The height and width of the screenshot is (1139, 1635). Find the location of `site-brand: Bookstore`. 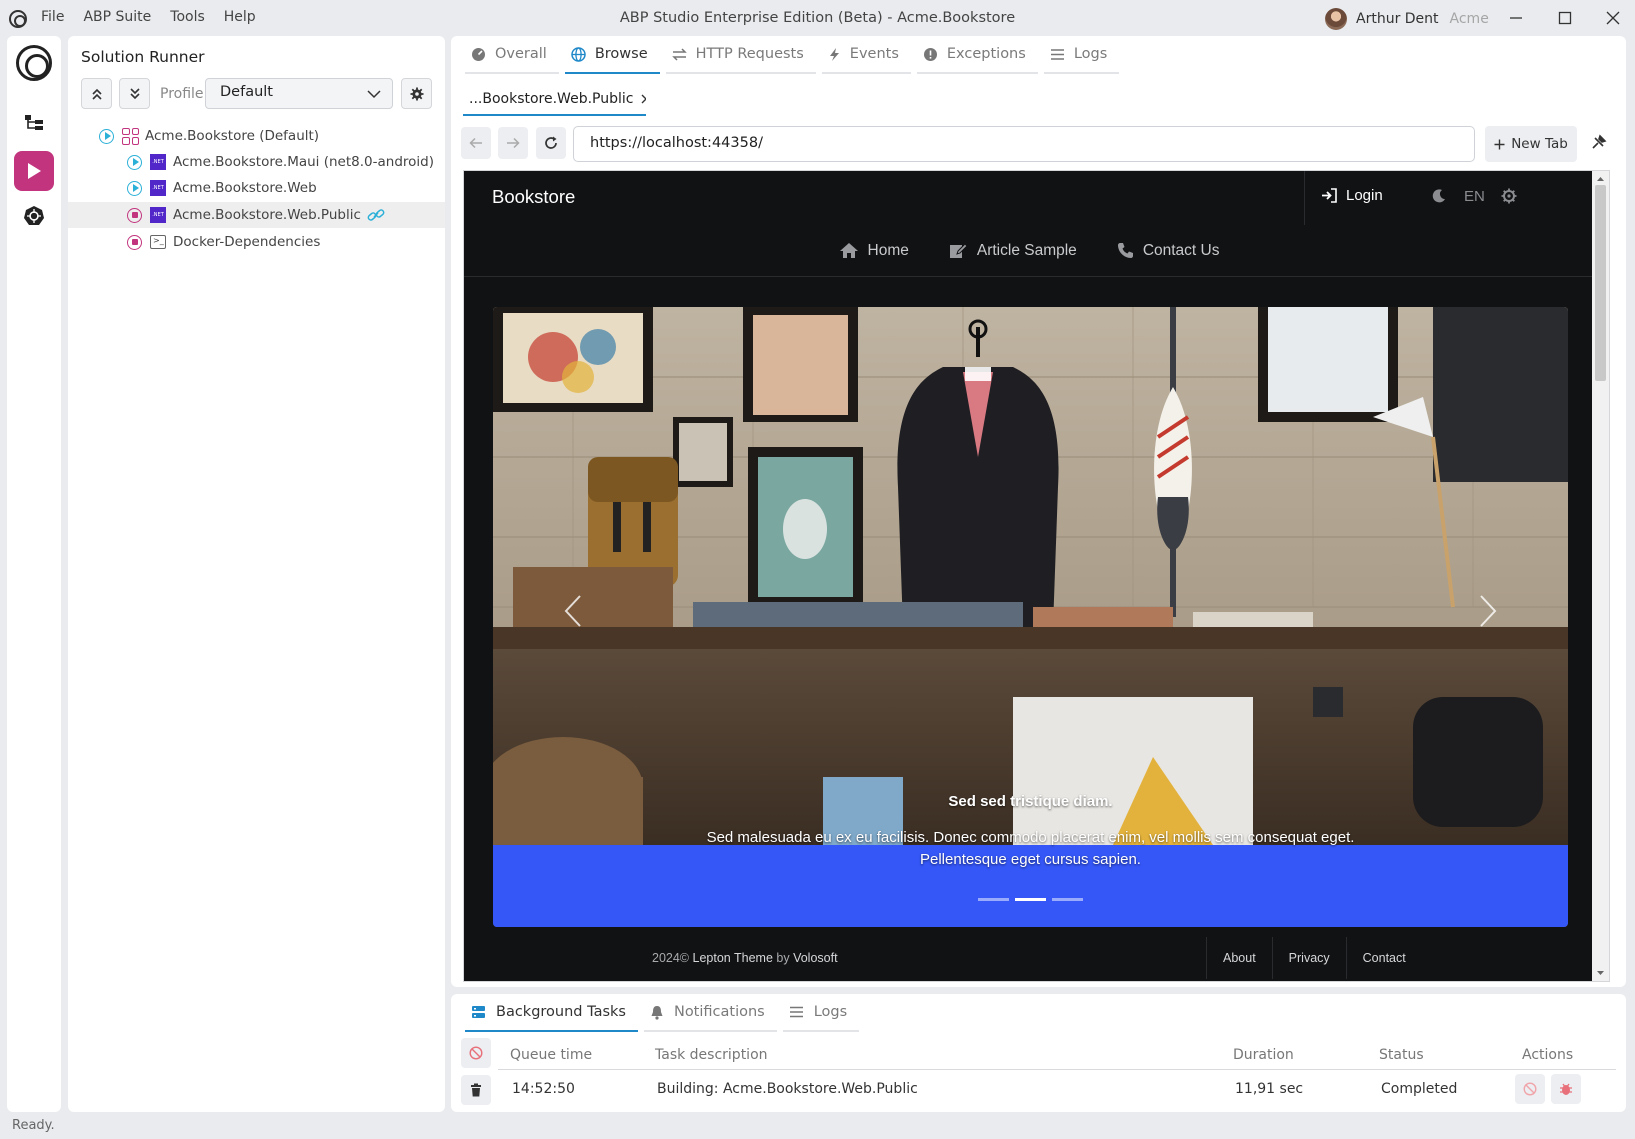

site-brand: Bookstore is located at coordinates (533, 197).